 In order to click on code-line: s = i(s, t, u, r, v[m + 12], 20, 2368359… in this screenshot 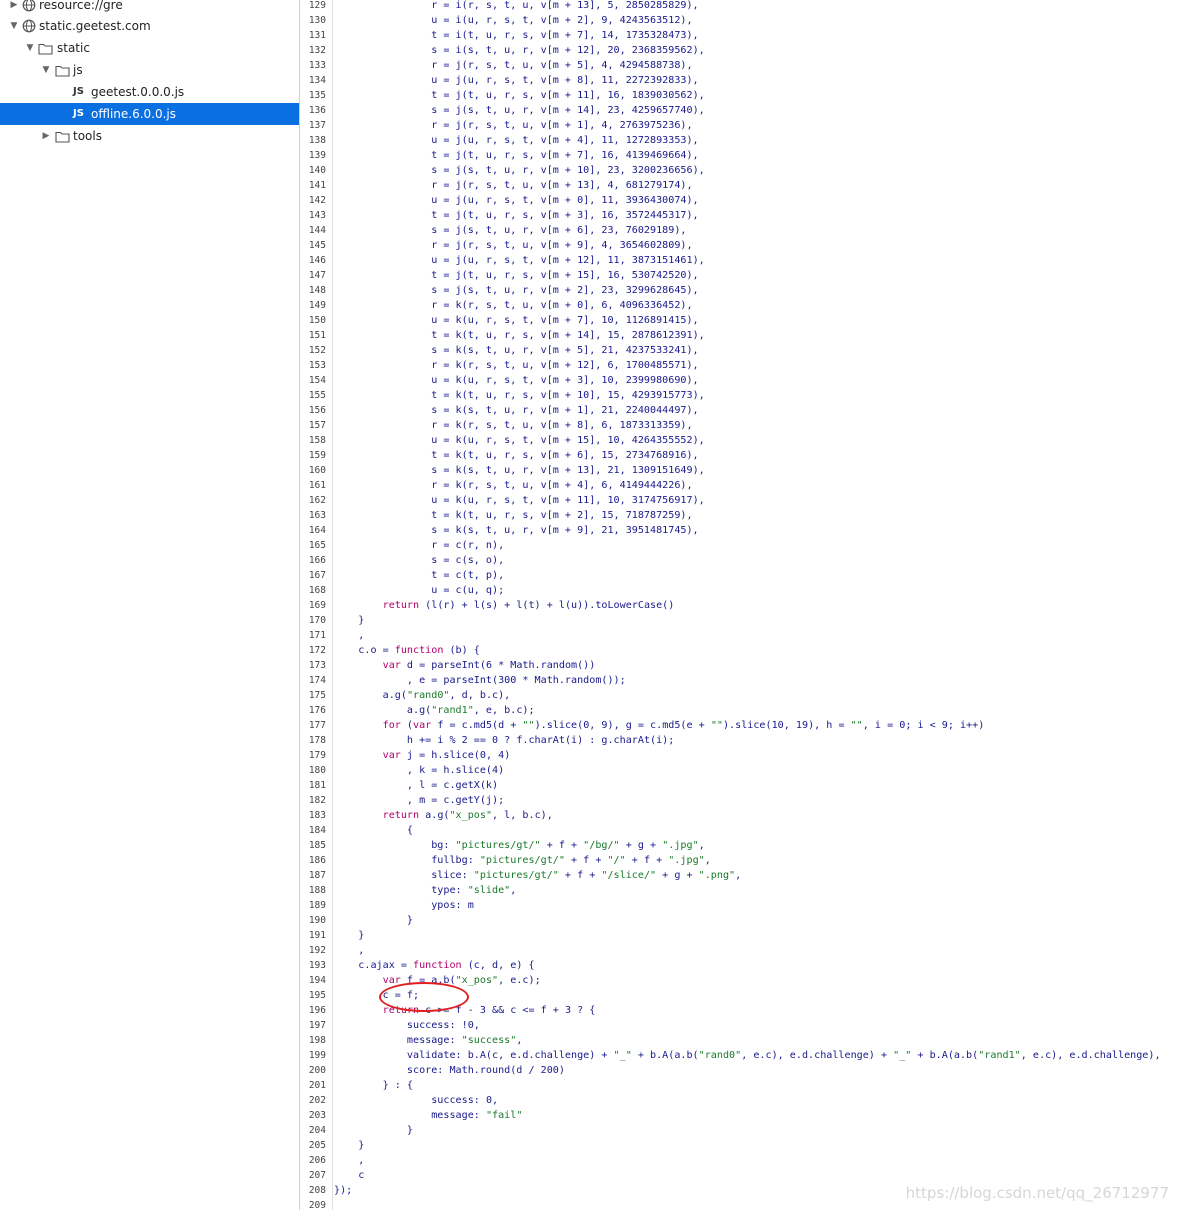, I will do `click(519, 50)`.